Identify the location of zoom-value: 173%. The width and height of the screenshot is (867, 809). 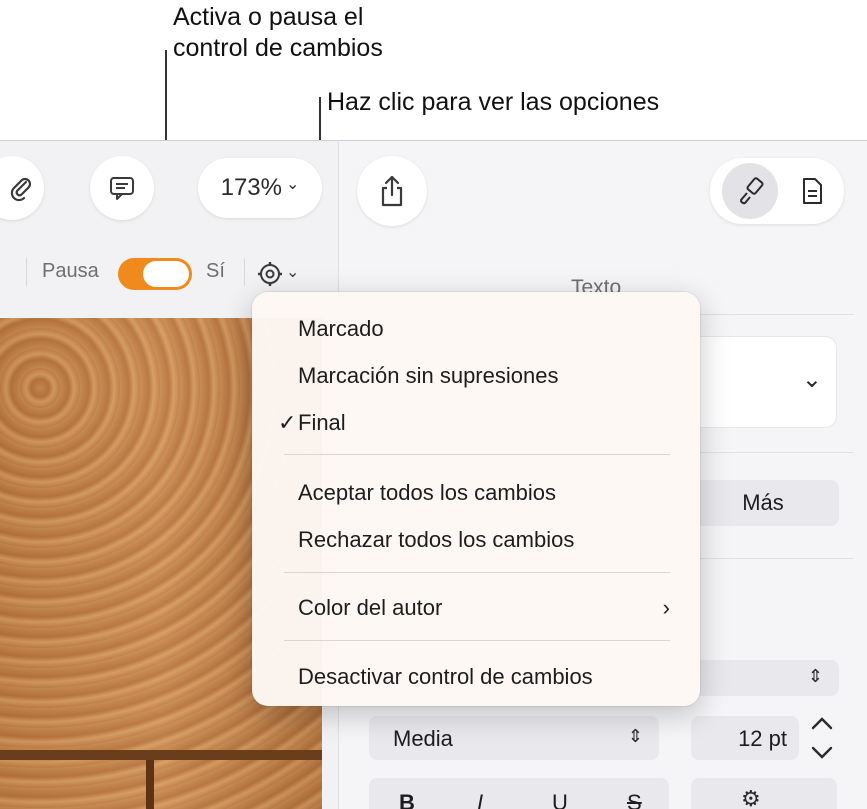
(251, 187).